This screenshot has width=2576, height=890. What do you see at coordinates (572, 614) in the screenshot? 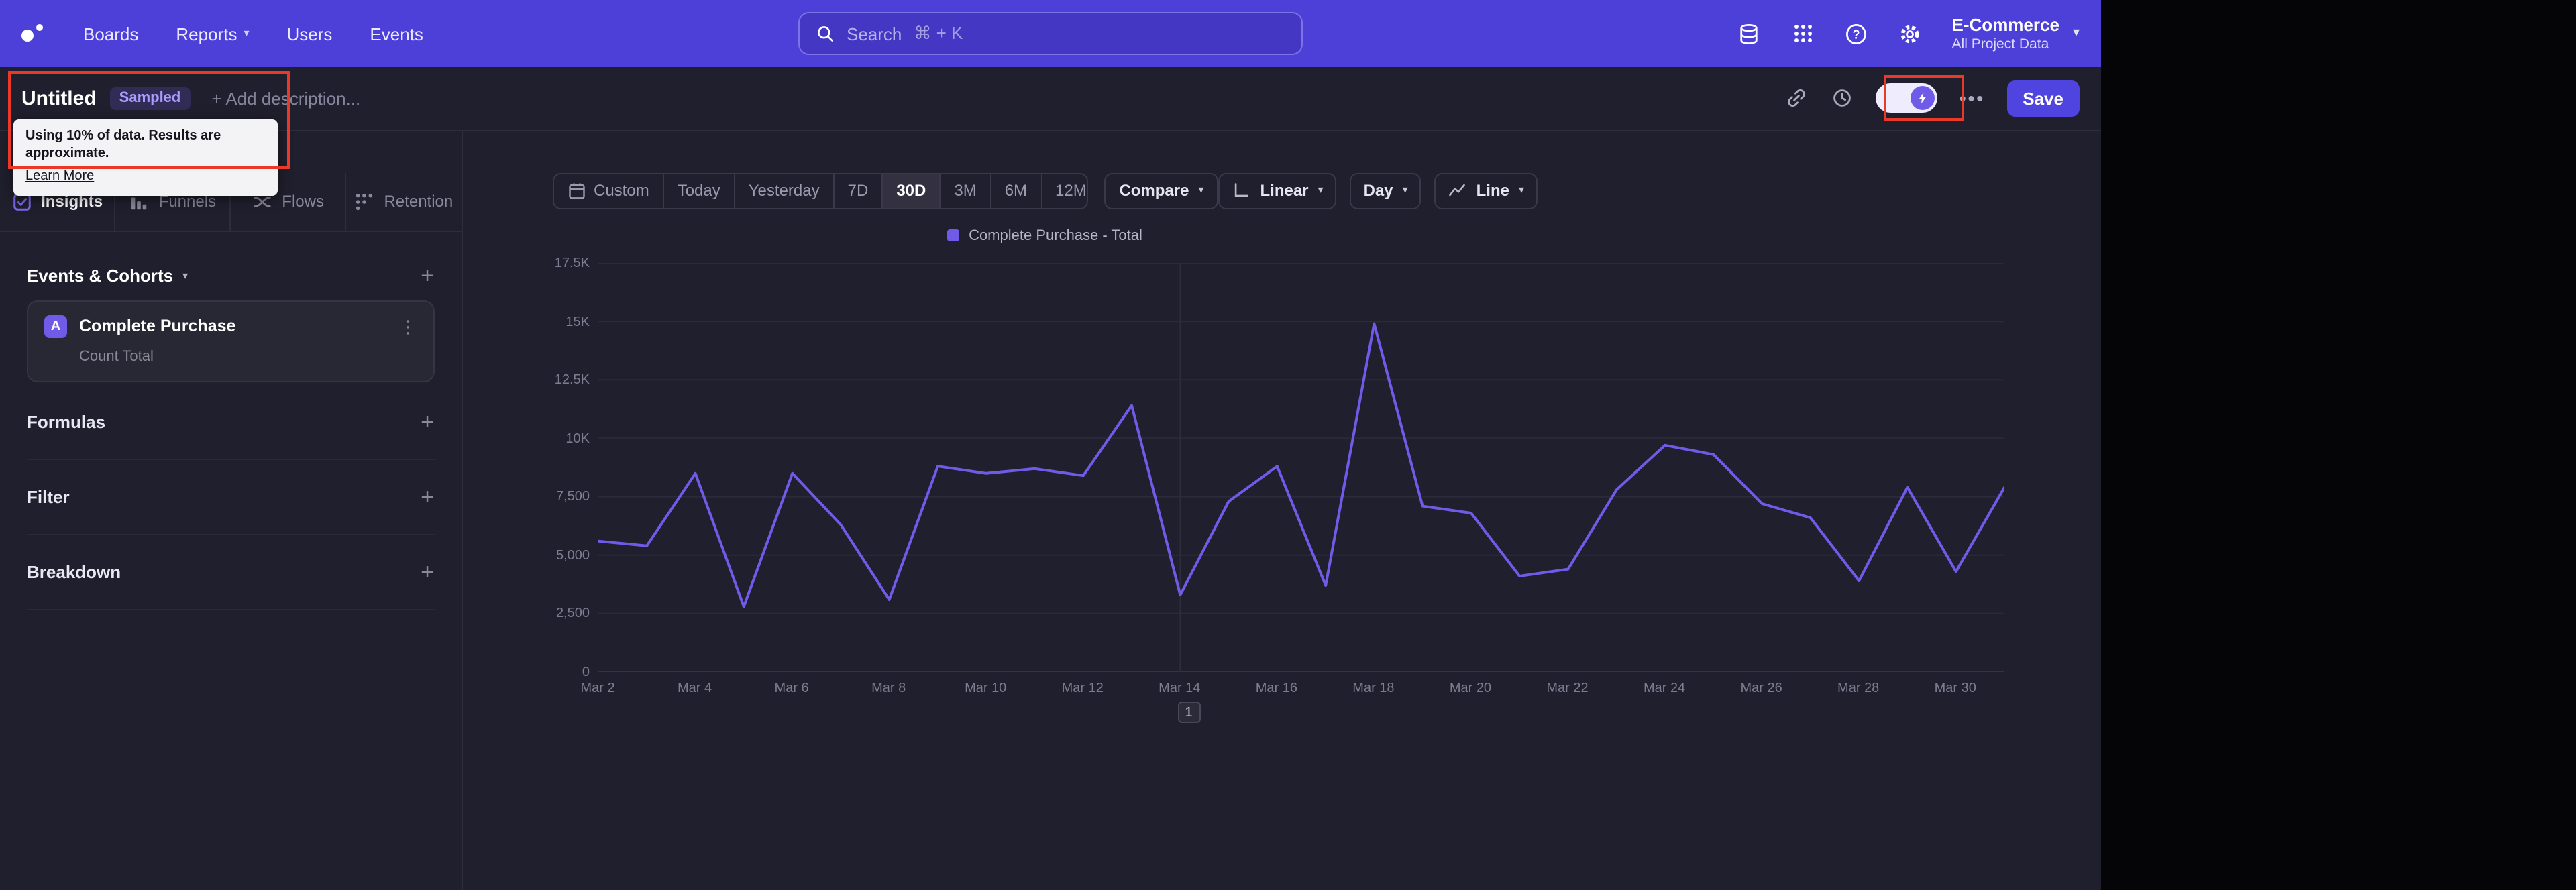
I see `y-axis-label: 2,500` at bounding box center [572, 614].